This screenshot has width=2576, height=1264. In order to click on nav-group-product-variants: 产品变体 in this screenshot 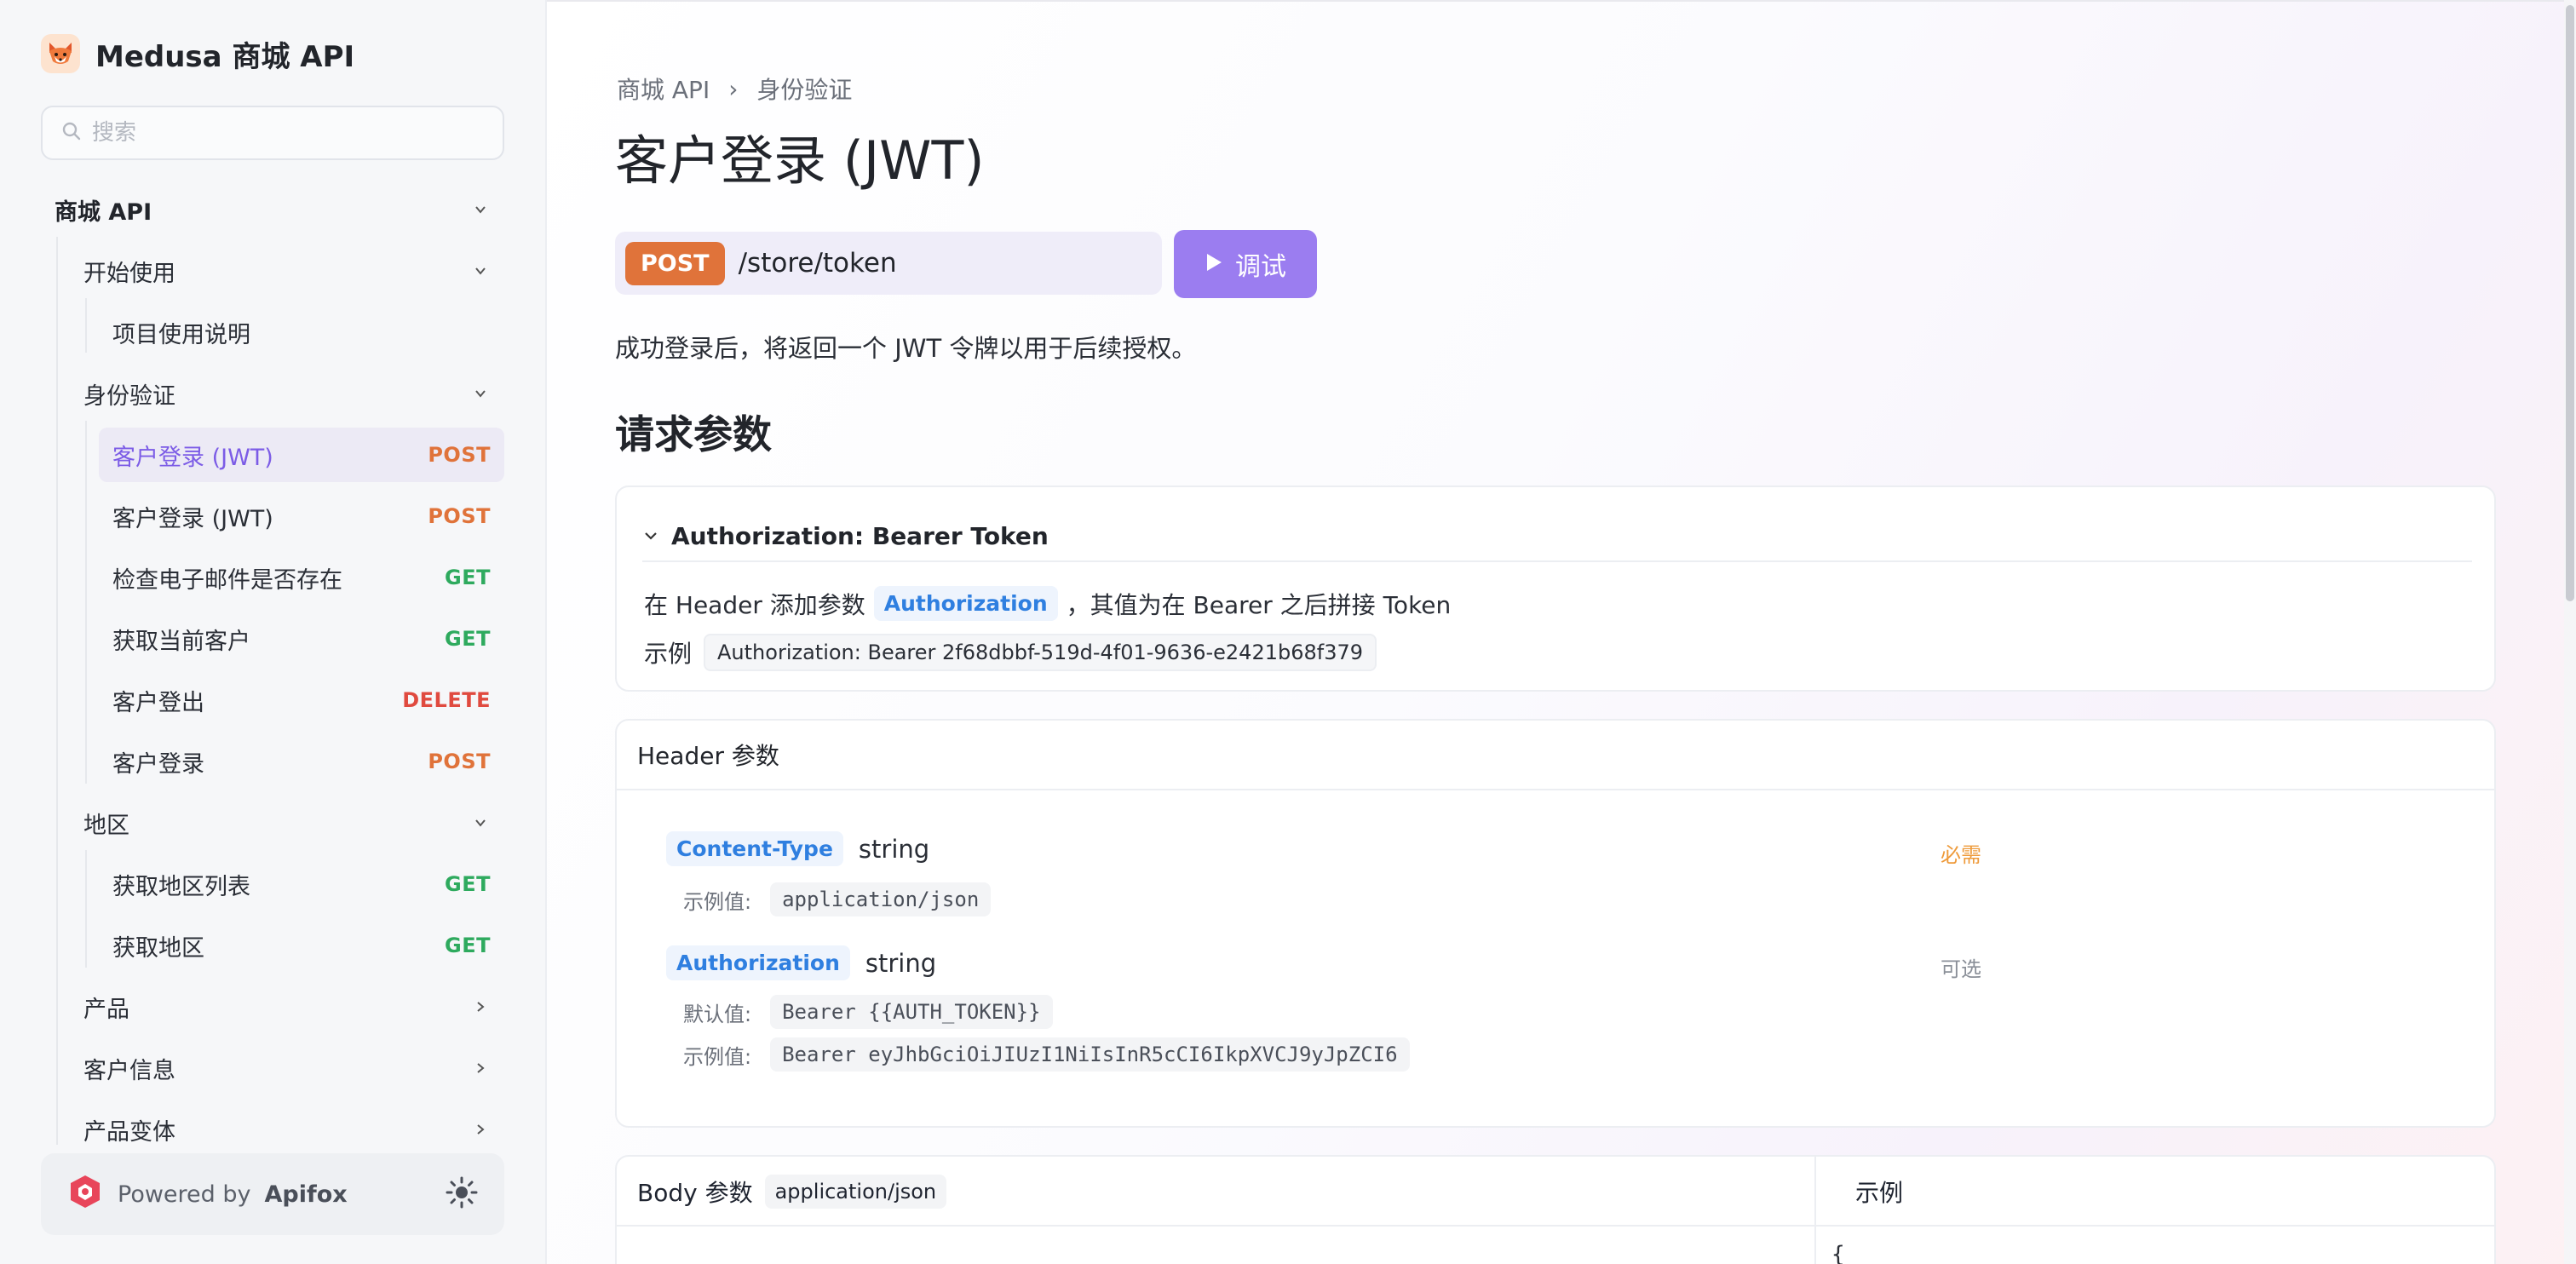, I will do `click(273, 1123)`.